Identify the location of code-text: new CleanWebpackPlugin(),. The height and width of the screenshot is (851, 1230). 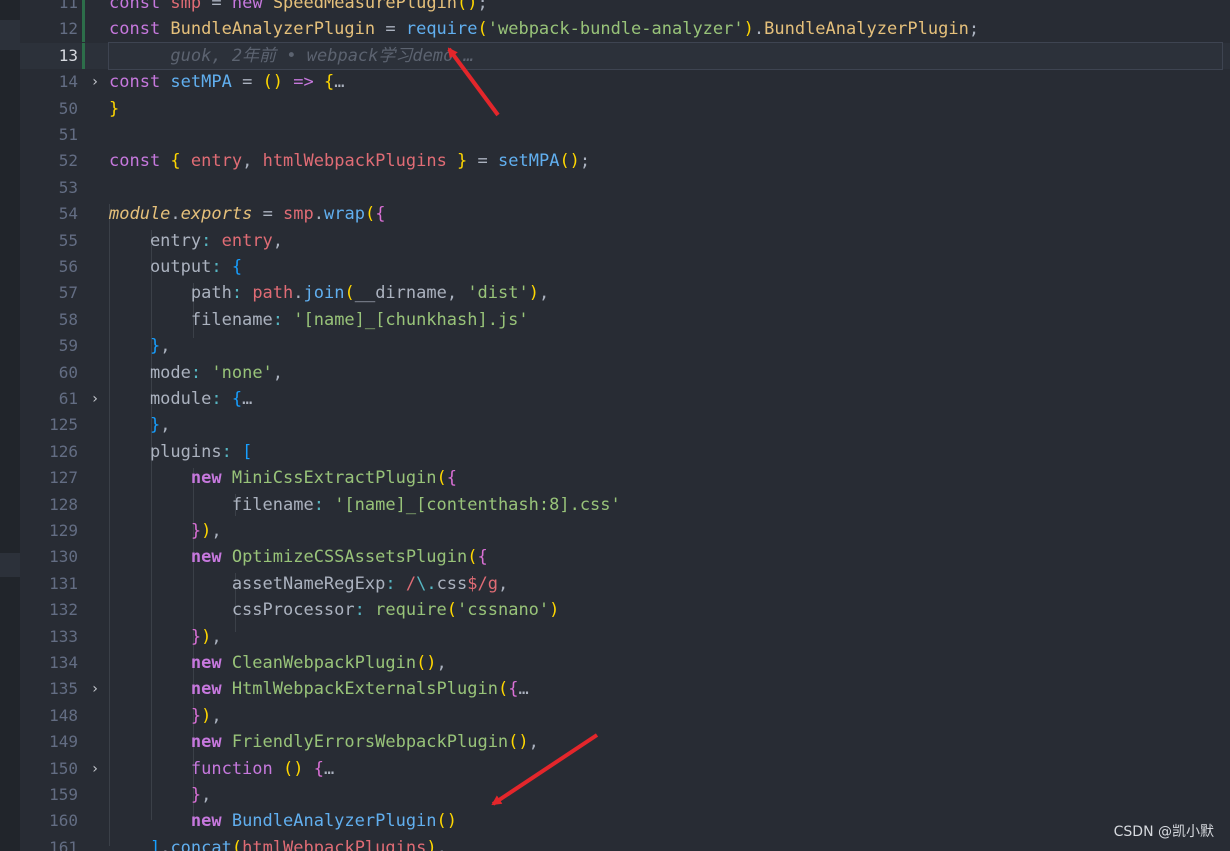
(665, 663).